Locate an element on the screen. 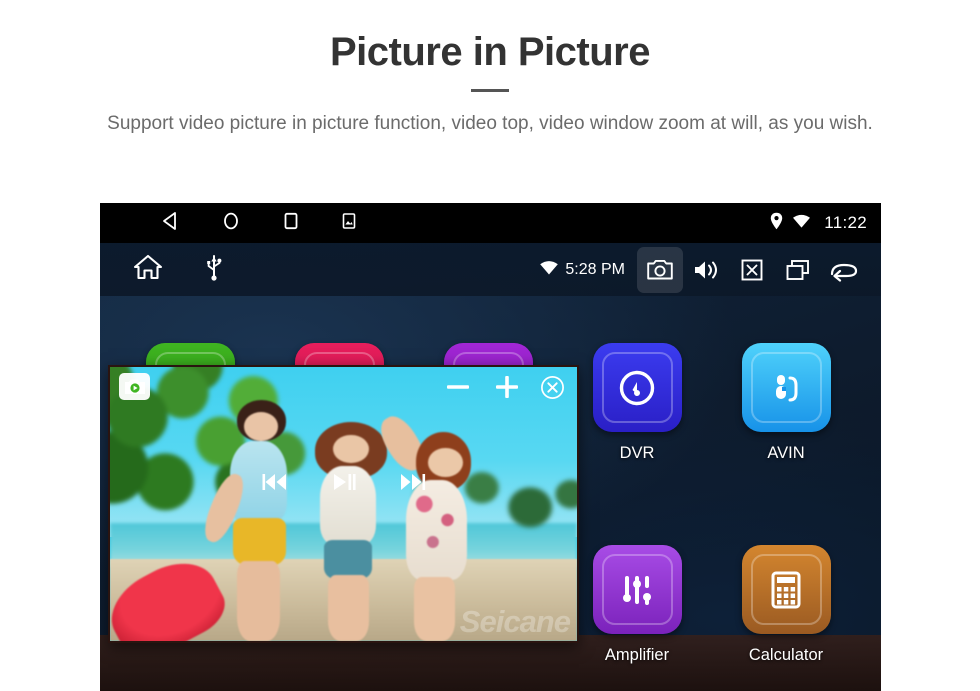  camera-icon is located at coordinates (660, 269).